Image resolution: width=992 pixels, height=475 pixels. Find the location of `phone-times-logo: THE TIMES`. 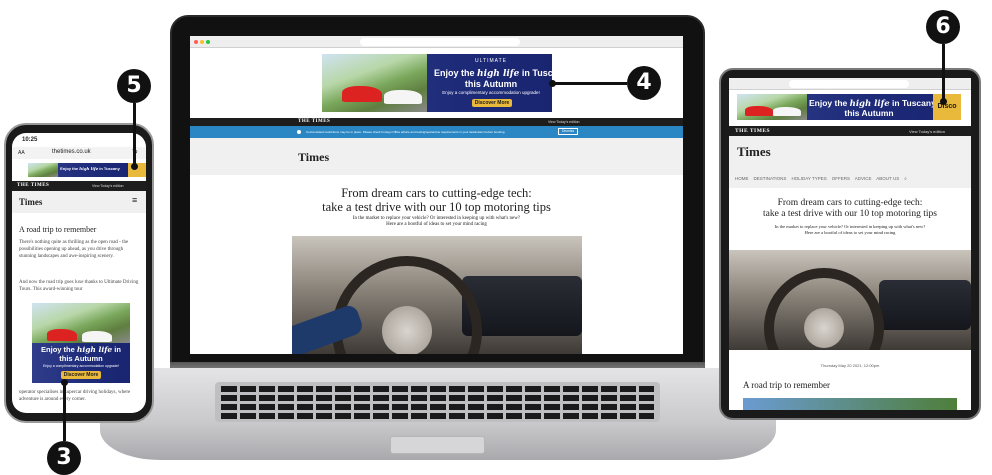

phone-times-logo: THE TIMES is located at coordinates (33, 185).